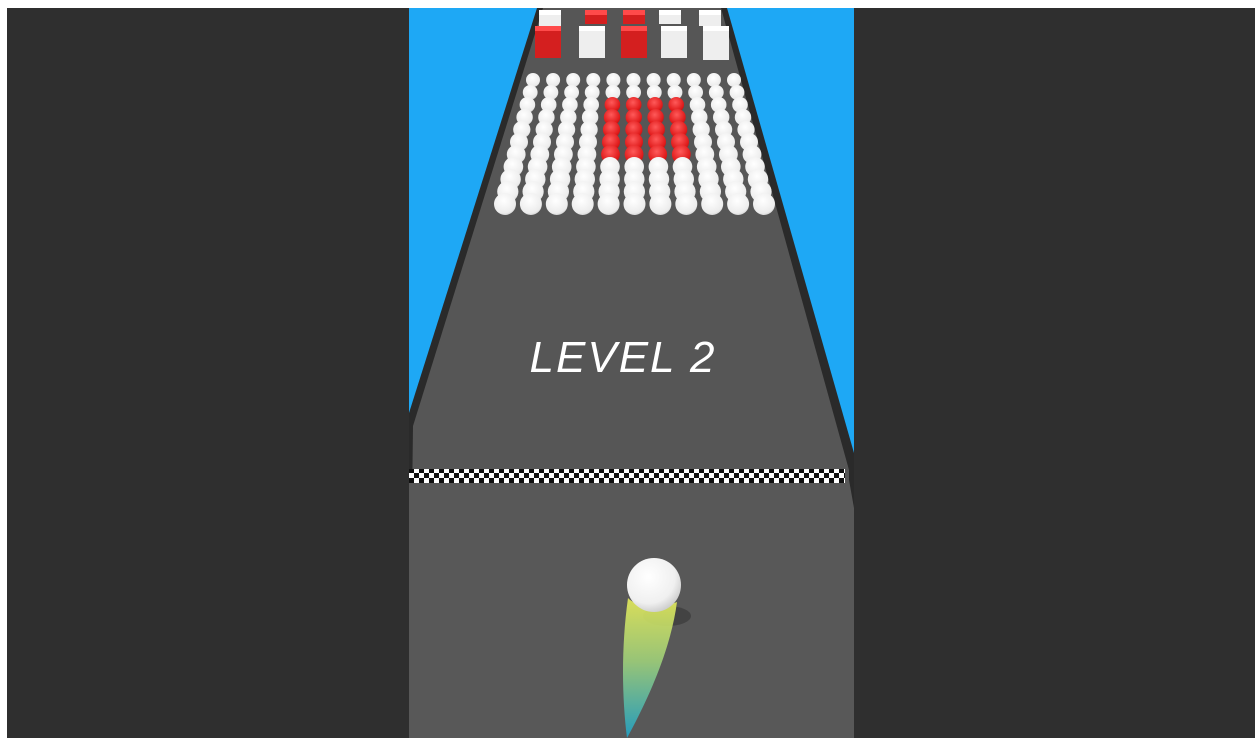 The height and width of the screenshot is (738, 1255). Describe the element at coordinates (716, 43) in the screenshot. I see `block` at that location.